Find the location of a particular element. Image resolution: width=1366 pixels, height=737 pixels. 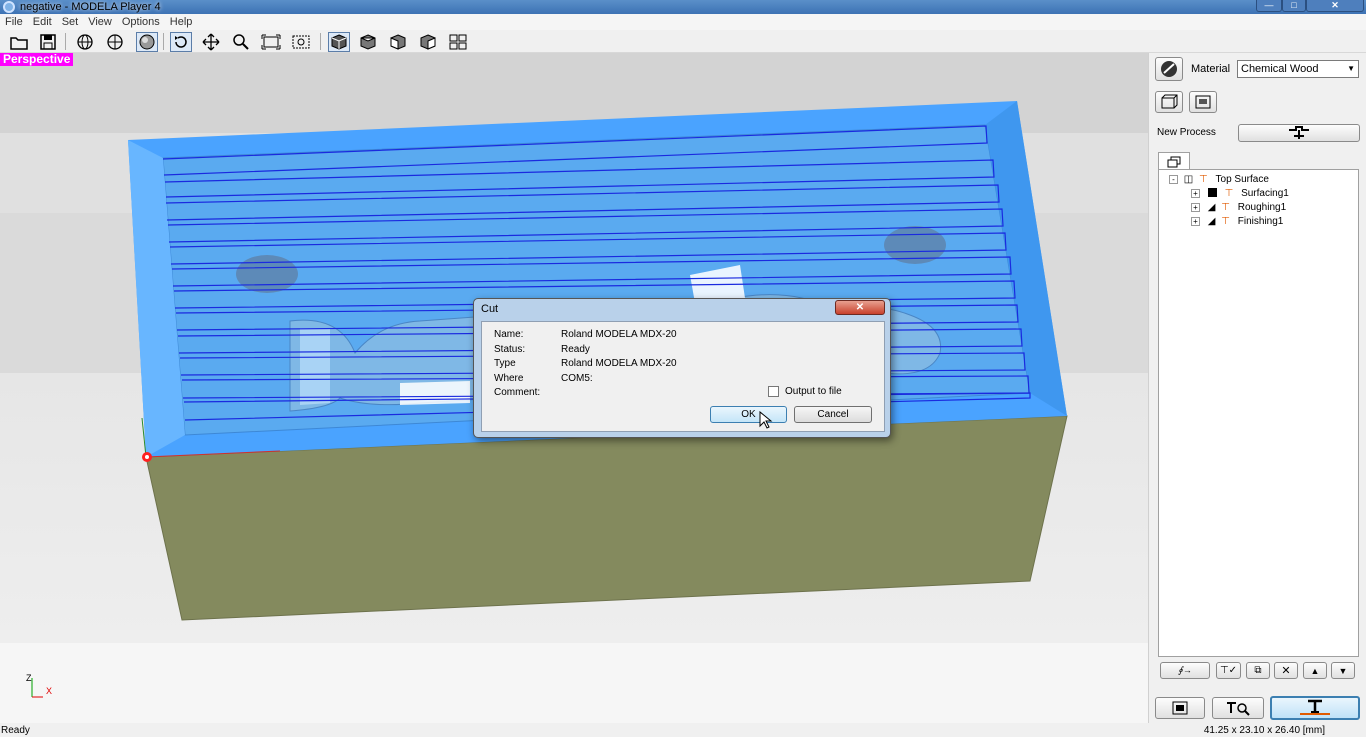

minimize-button: — is located at coordinates (1269, 6).